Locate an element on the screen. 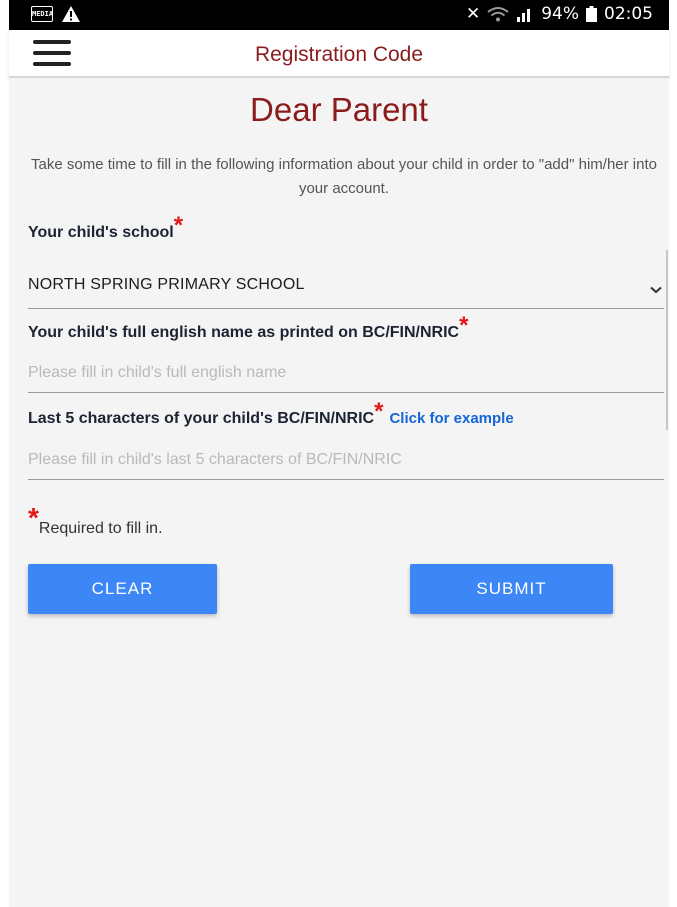  battery-icon is located at coordinates (591, 14).